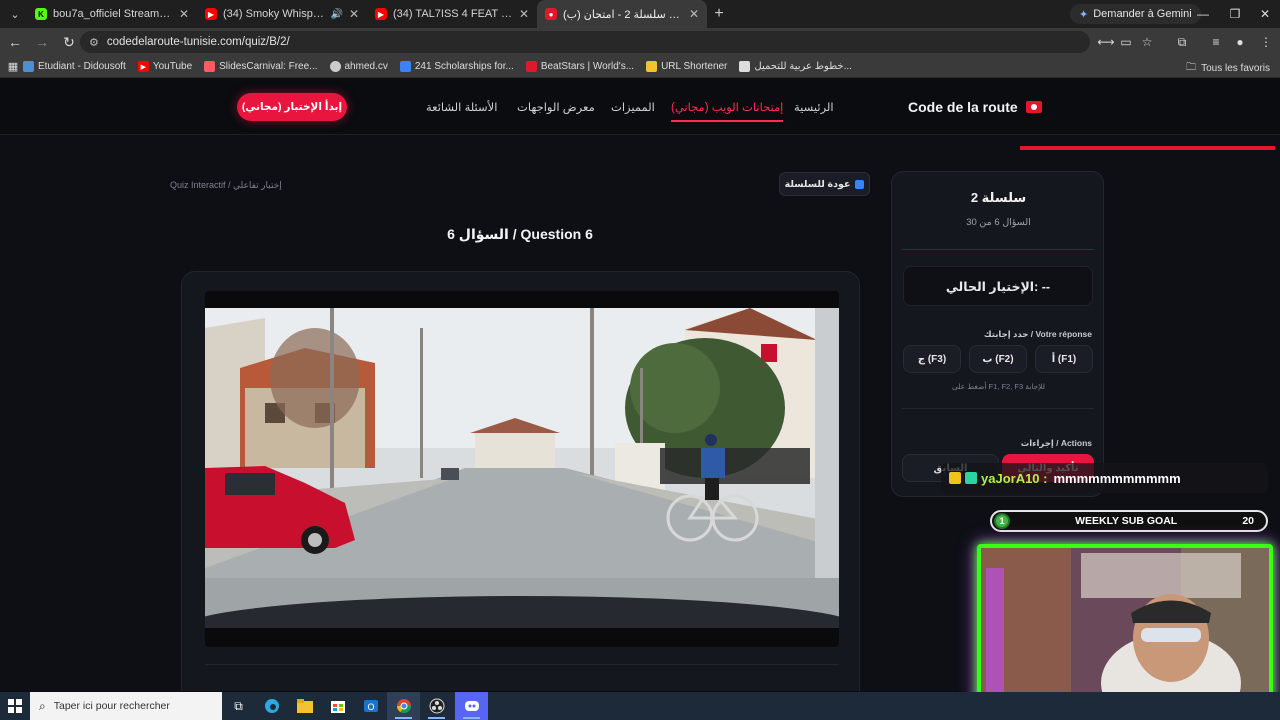 Image resolution: width=1280 pixels, height=720 pixels. What do you see at coordinates (522, 664) in the screenshot?
I see `card-divider` at bounding box center [522, 664].